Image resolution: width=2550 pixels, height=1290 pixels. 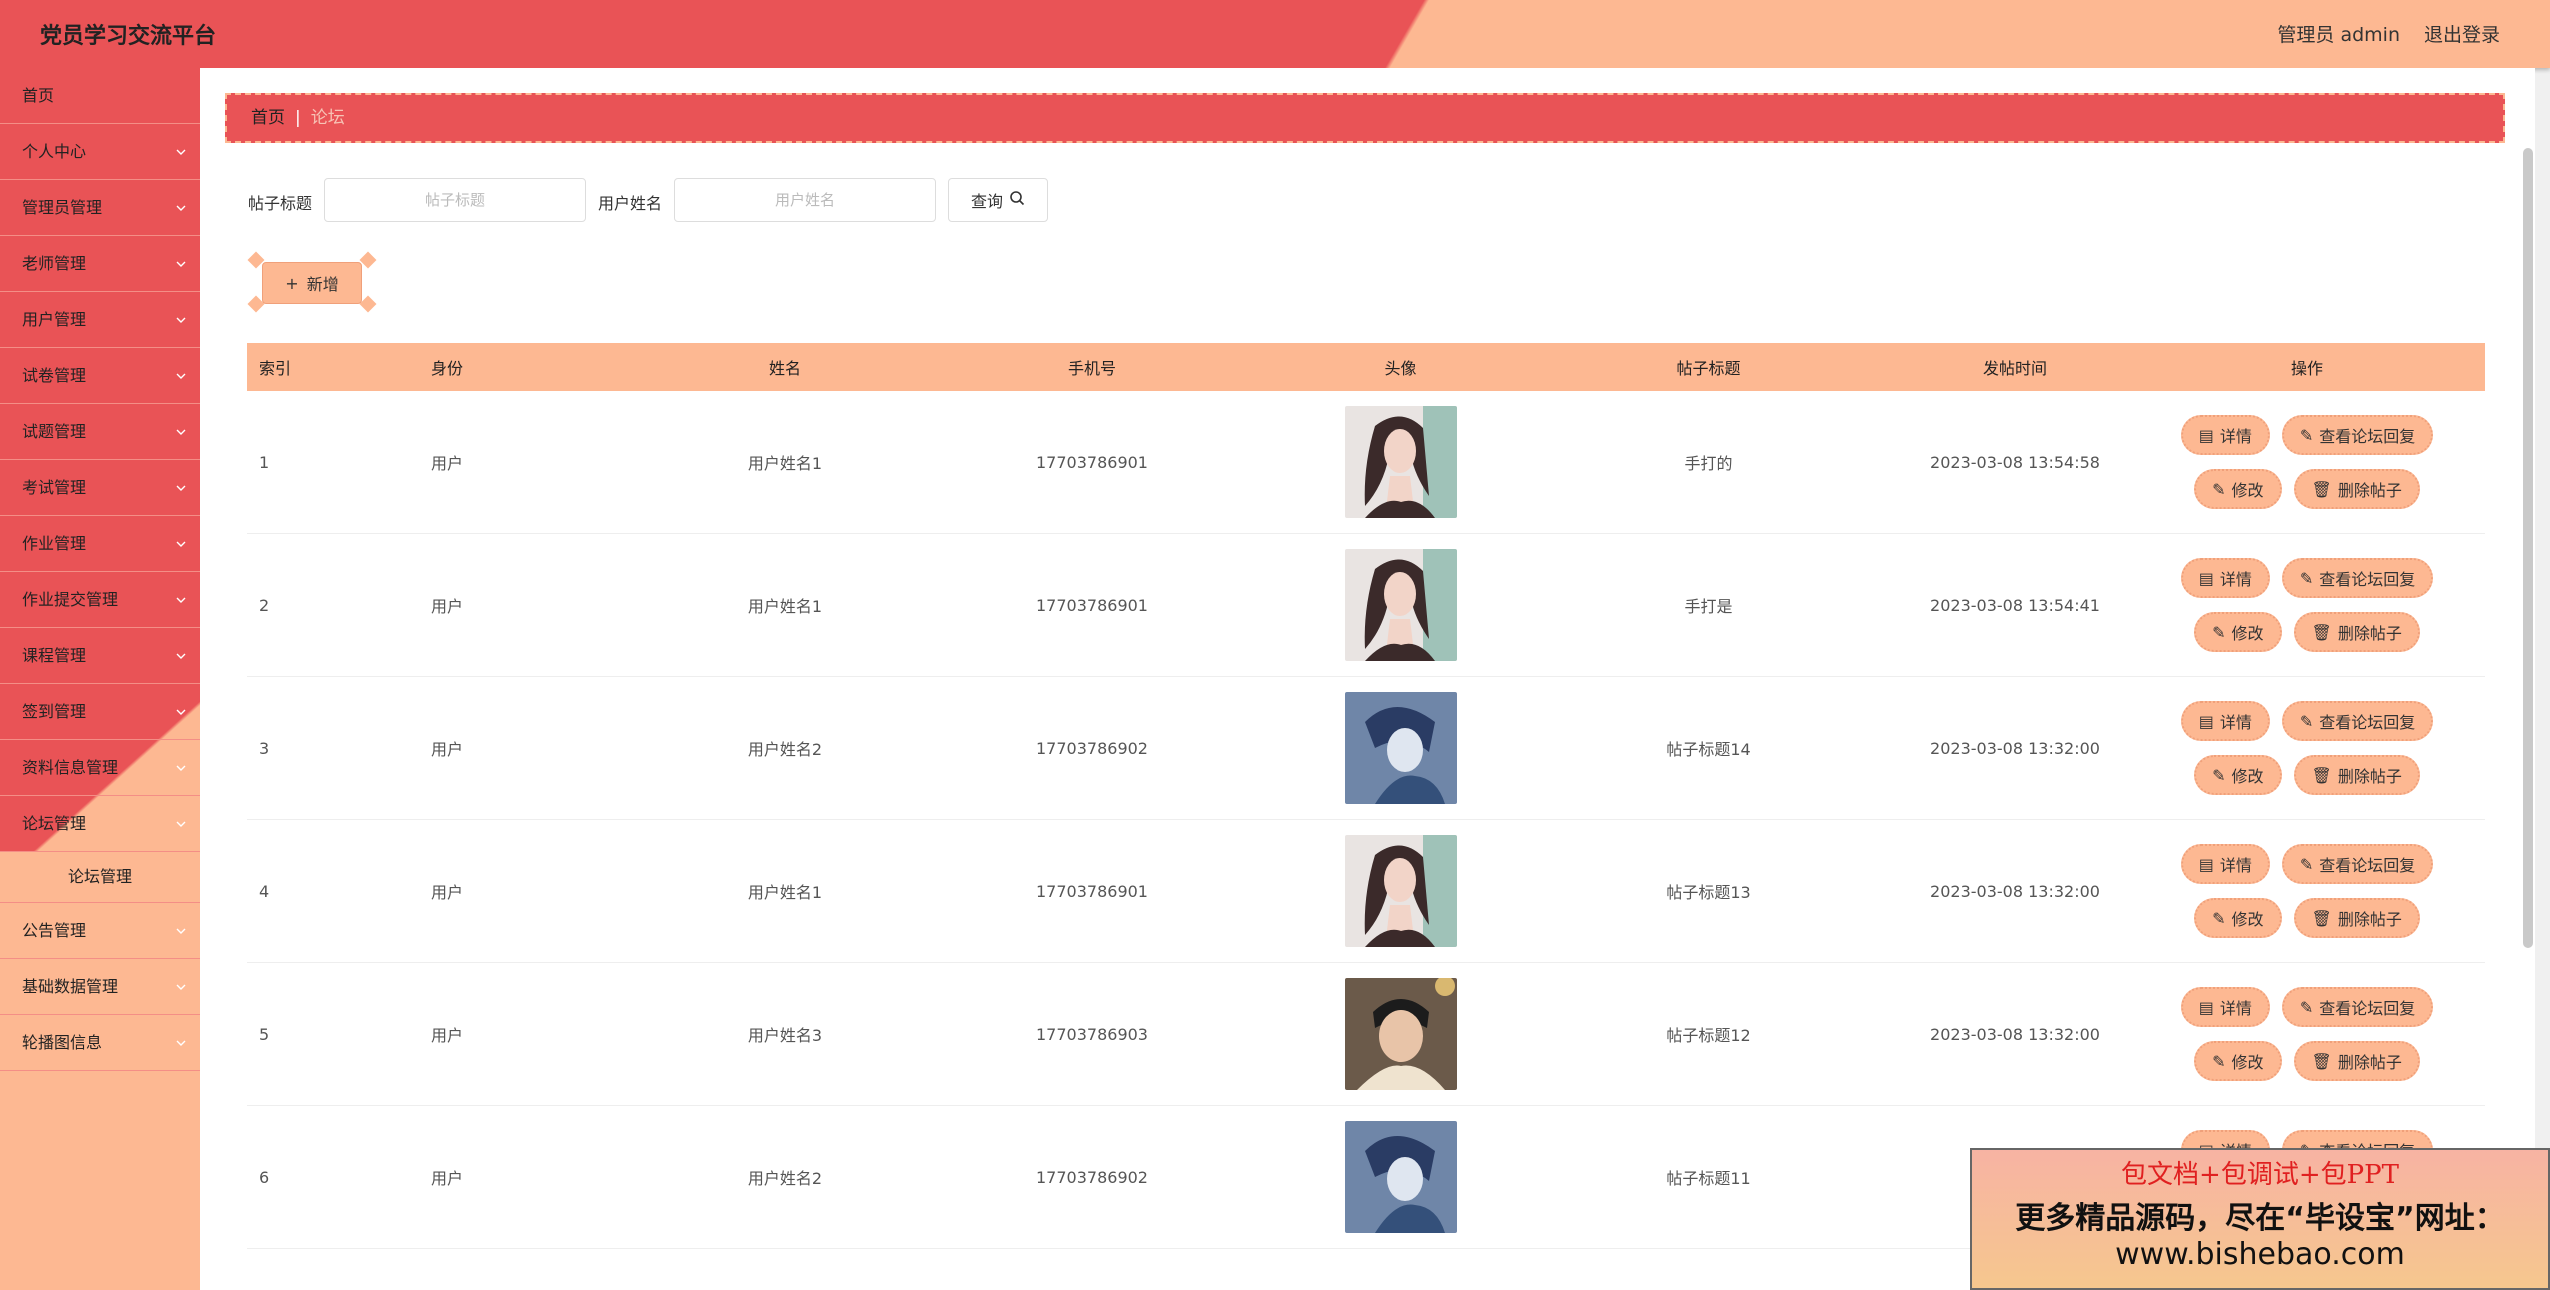 I want to click on sidebar-item-label: 试题管理, so click(x=54, y=431).